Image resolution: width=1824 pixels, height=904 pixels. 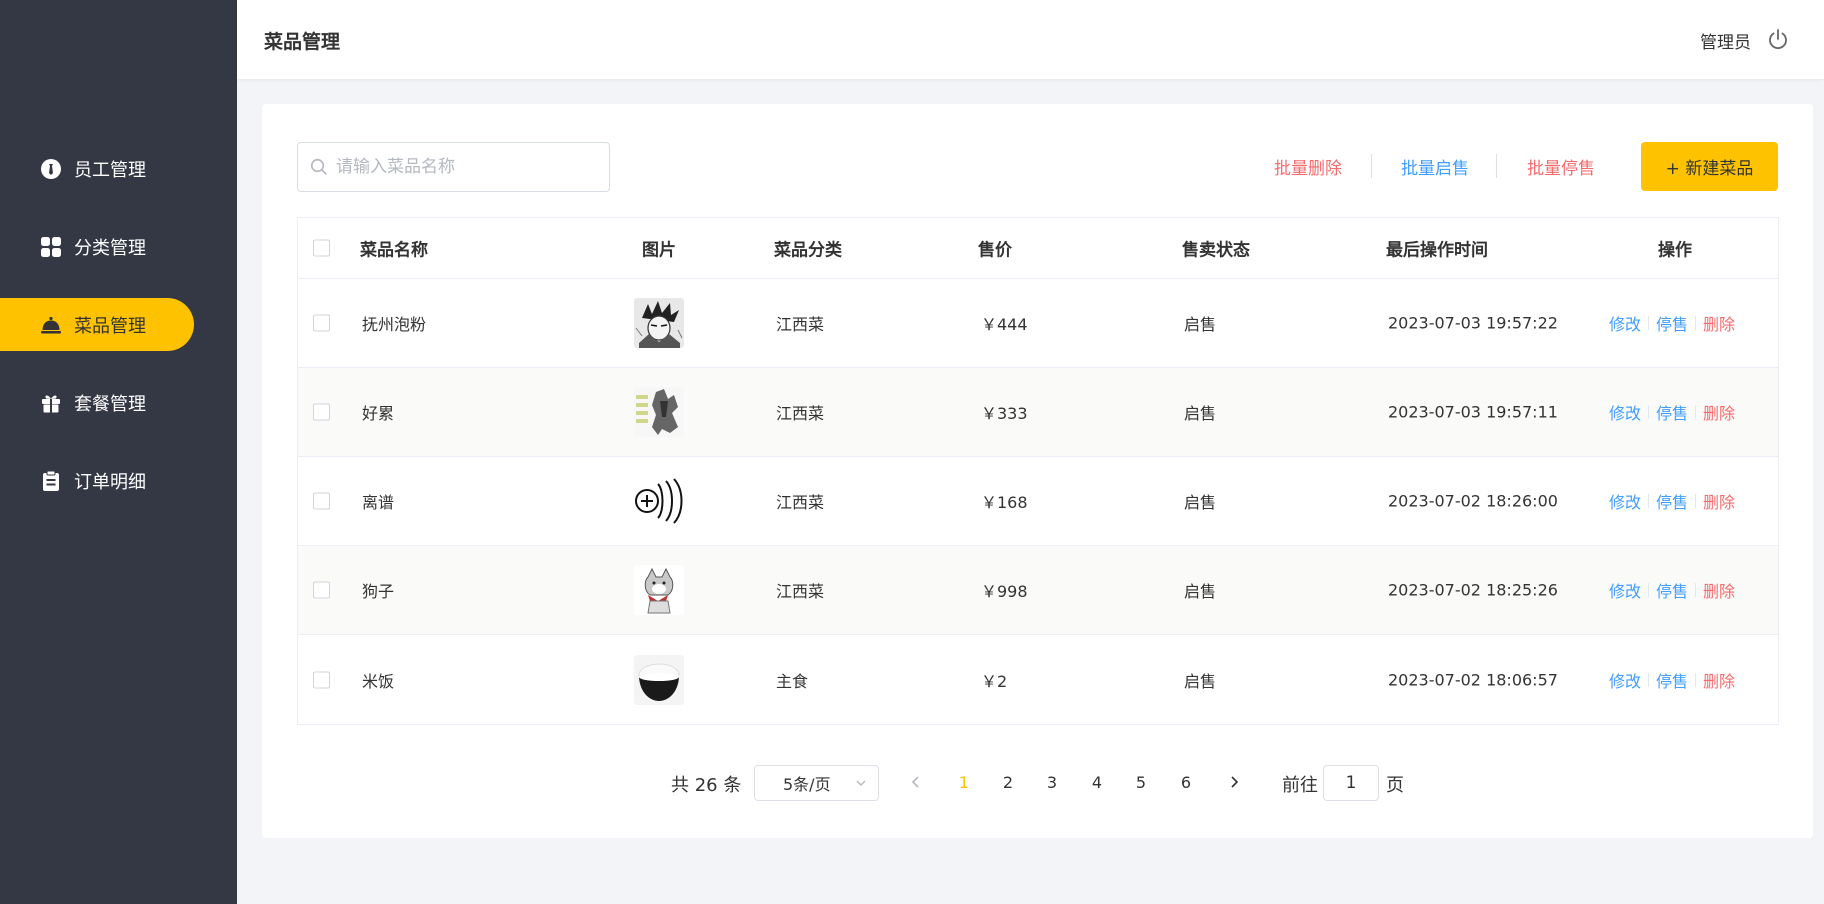 I want to click on sidebar-item-employee: 员工管理, so click(x=118, y=168).